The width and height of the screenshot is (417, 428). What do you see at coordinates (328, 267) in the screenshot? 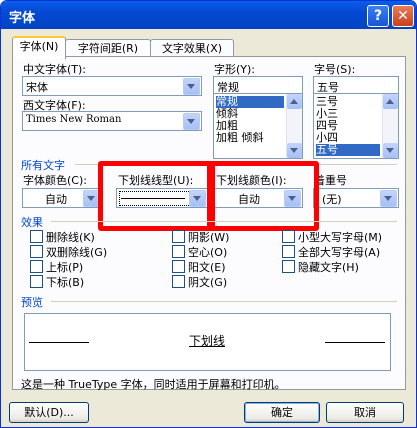
I see `hidden-label: 隐藏文字(H)` at bounding box center [328, 267].